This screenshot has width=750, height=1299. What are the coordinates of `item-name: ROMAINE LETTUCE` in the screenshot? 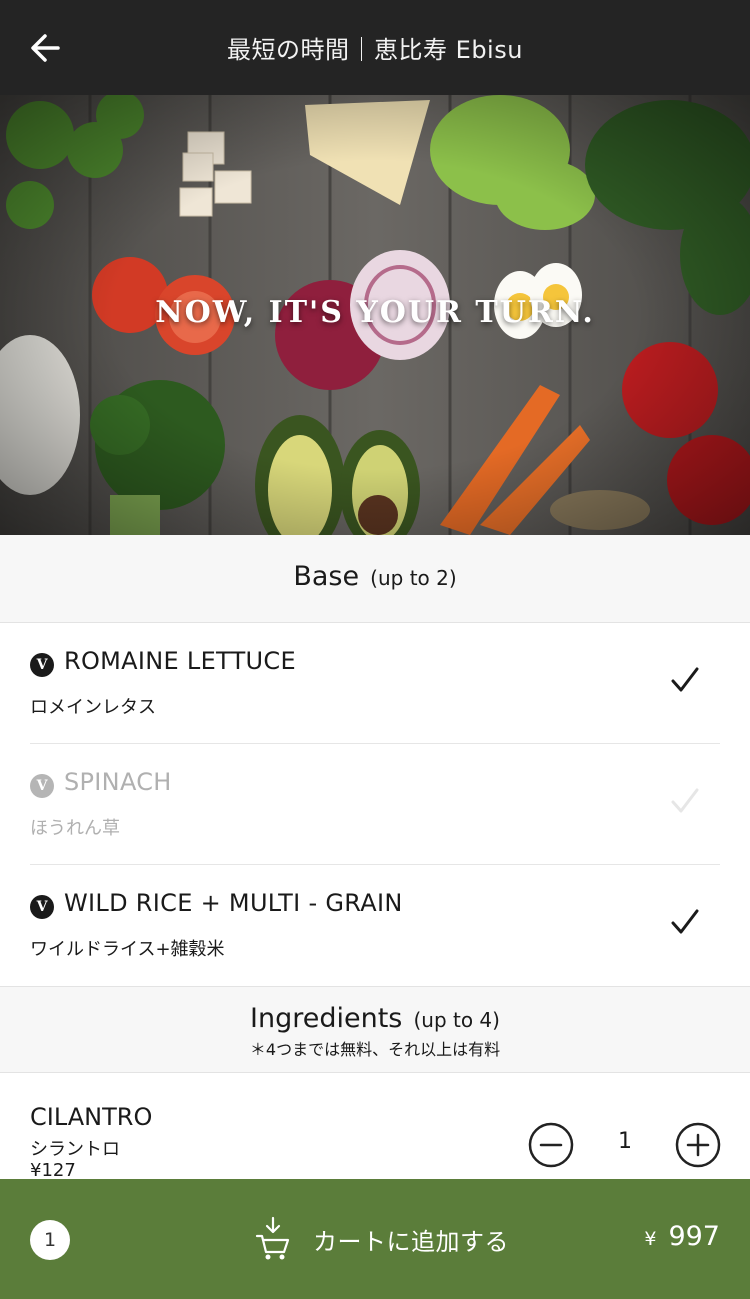 It's located at (180, 661).